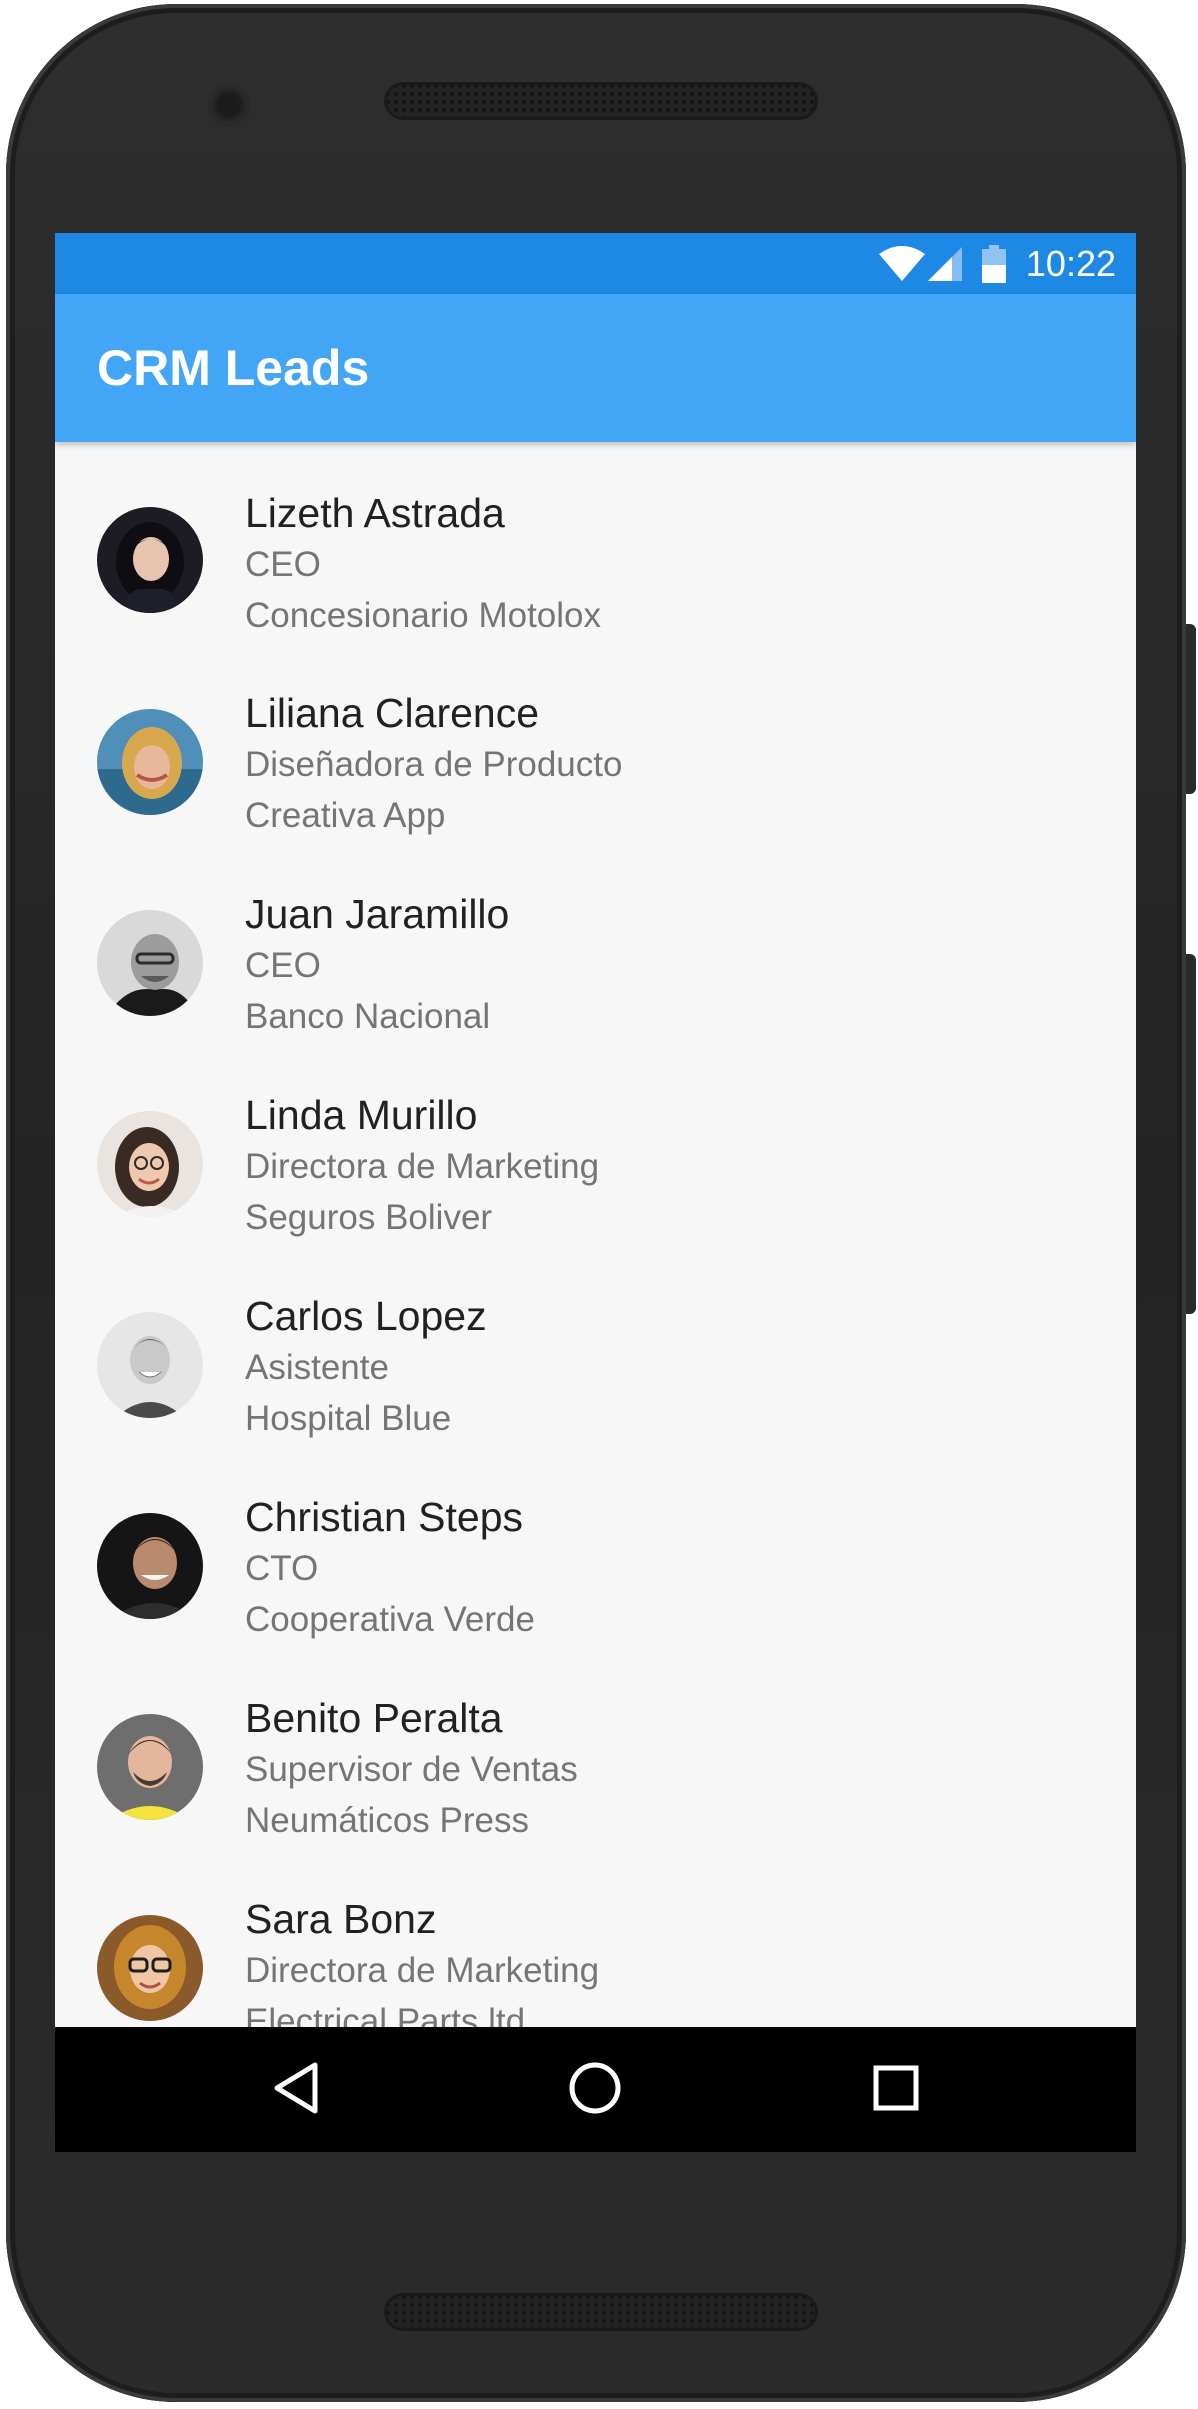 This screenshot has height=2409, width=1198. What do you see at coordinates (374, 1718) in the screenshot?
I see `lead-name: Benito Peralta` at bounding box center [374, 1718].